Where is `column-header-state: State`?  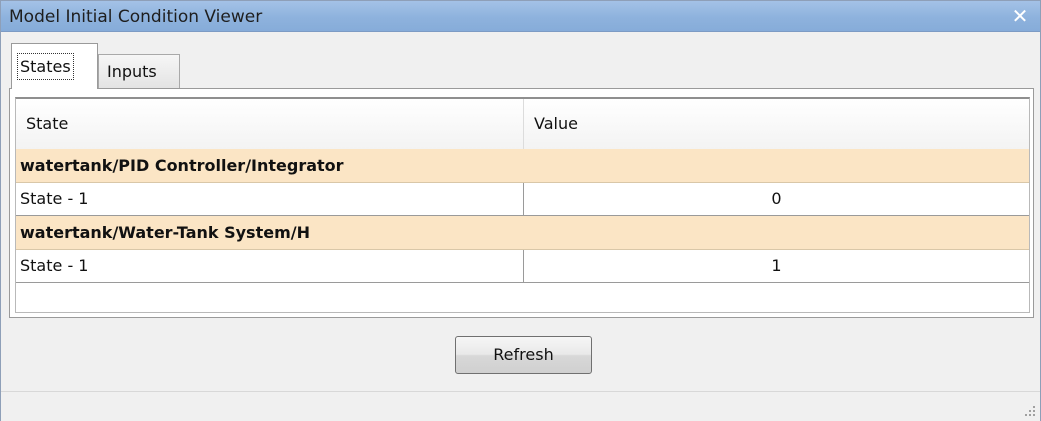
column-header-state: State is located at coordinates (270, 124).